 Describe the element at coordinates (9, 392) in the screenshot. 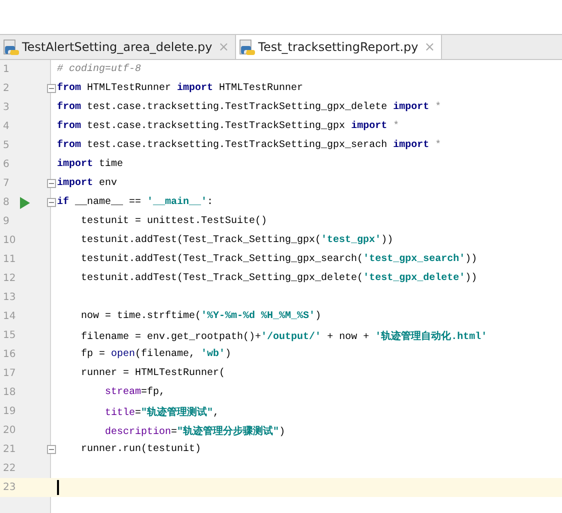

I see `line-number: 18` at that location.